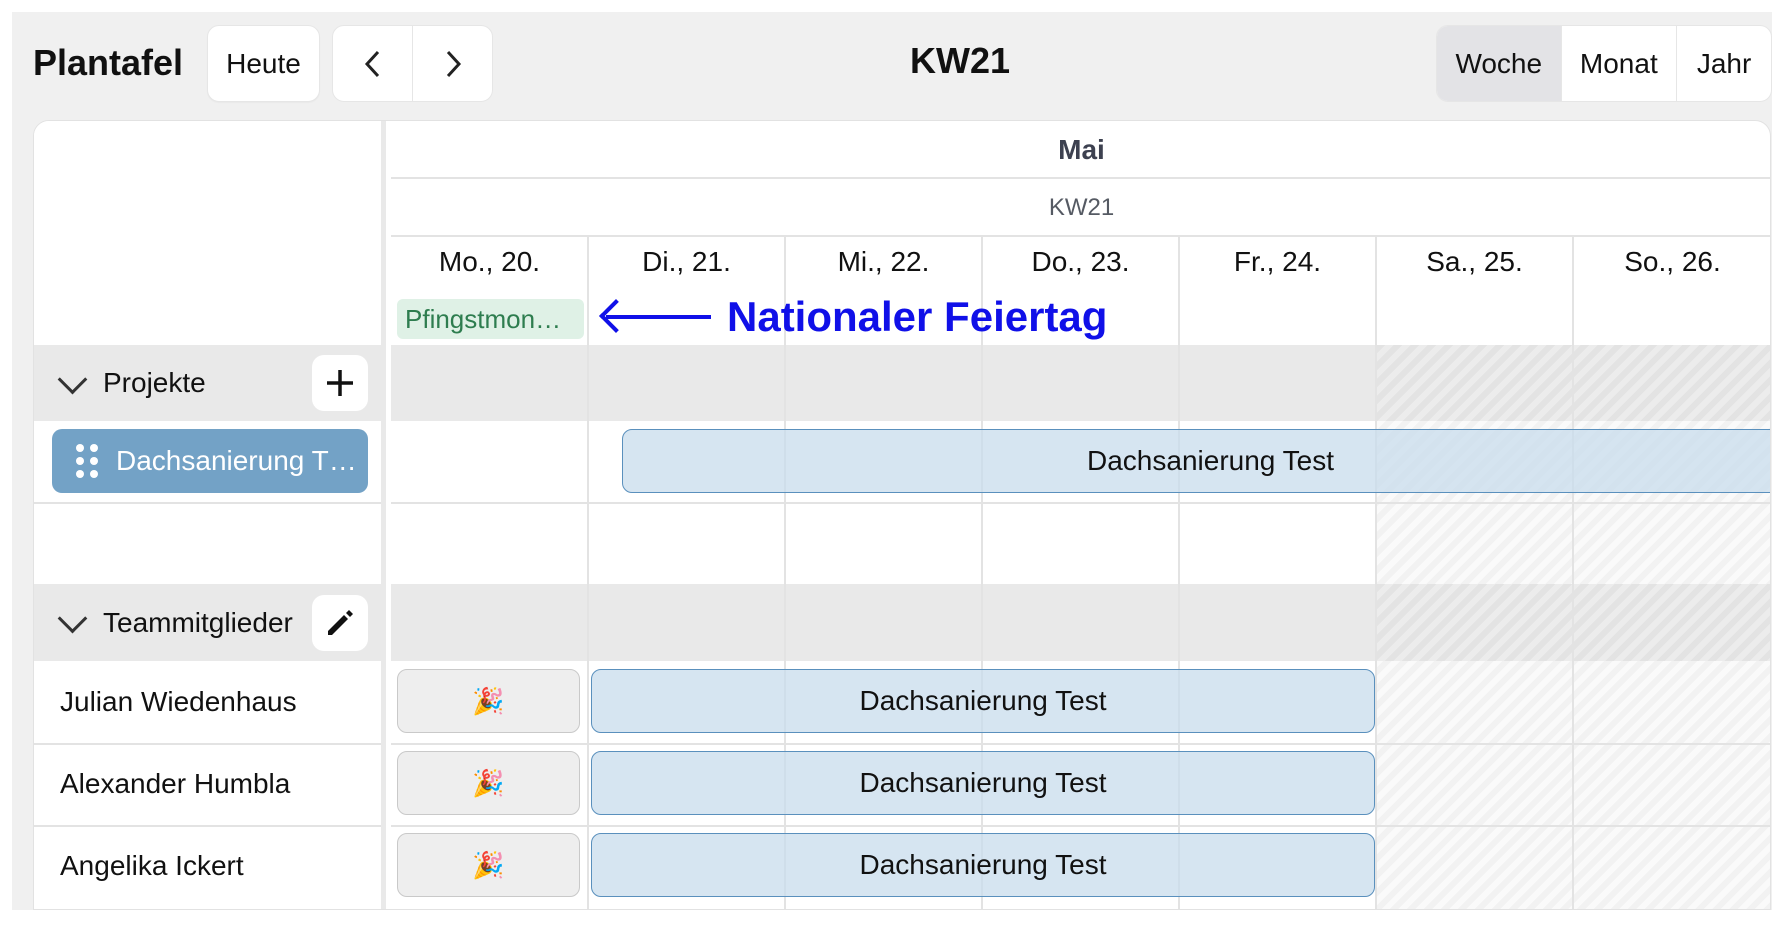 Image resolution: width=1792 pixels, height=926 pixels. I want to click on team-section-header: Teammitglieder, so click(207, 622).